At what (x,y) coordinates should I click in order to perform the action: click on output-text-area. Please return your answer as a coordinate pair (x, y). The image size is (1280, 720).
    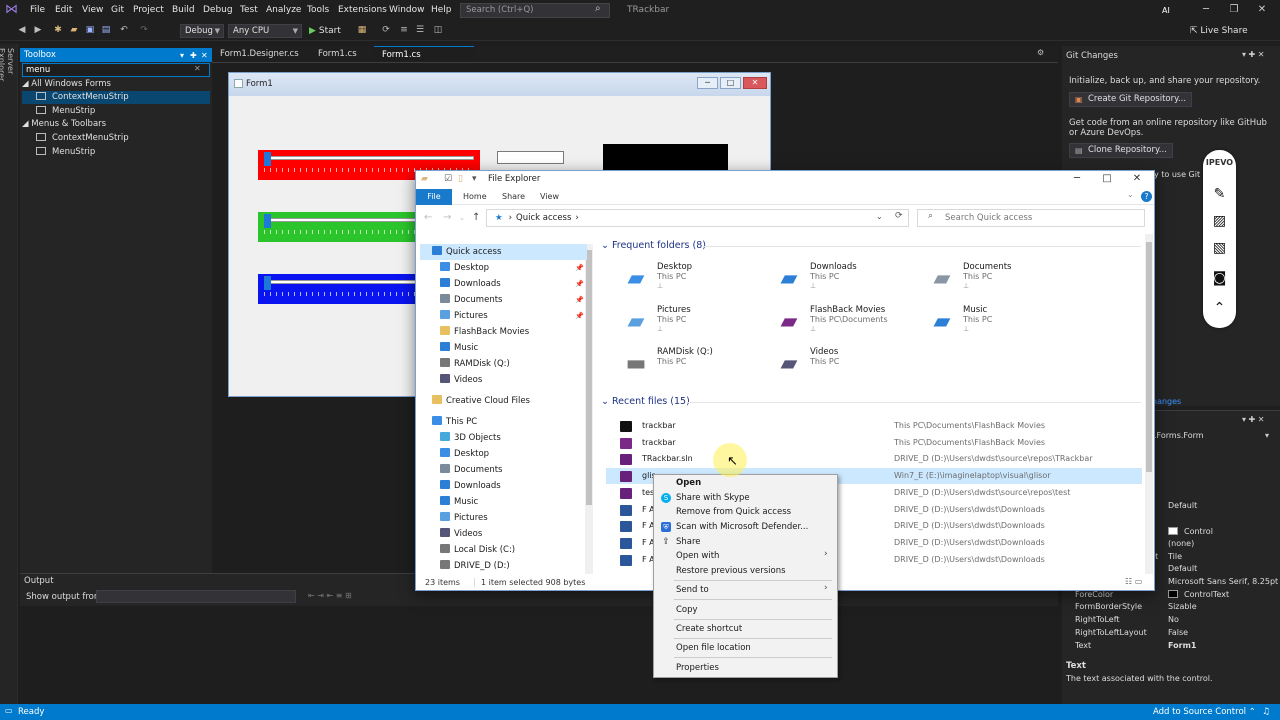
    Looking at the image, I should click on (539, 655).